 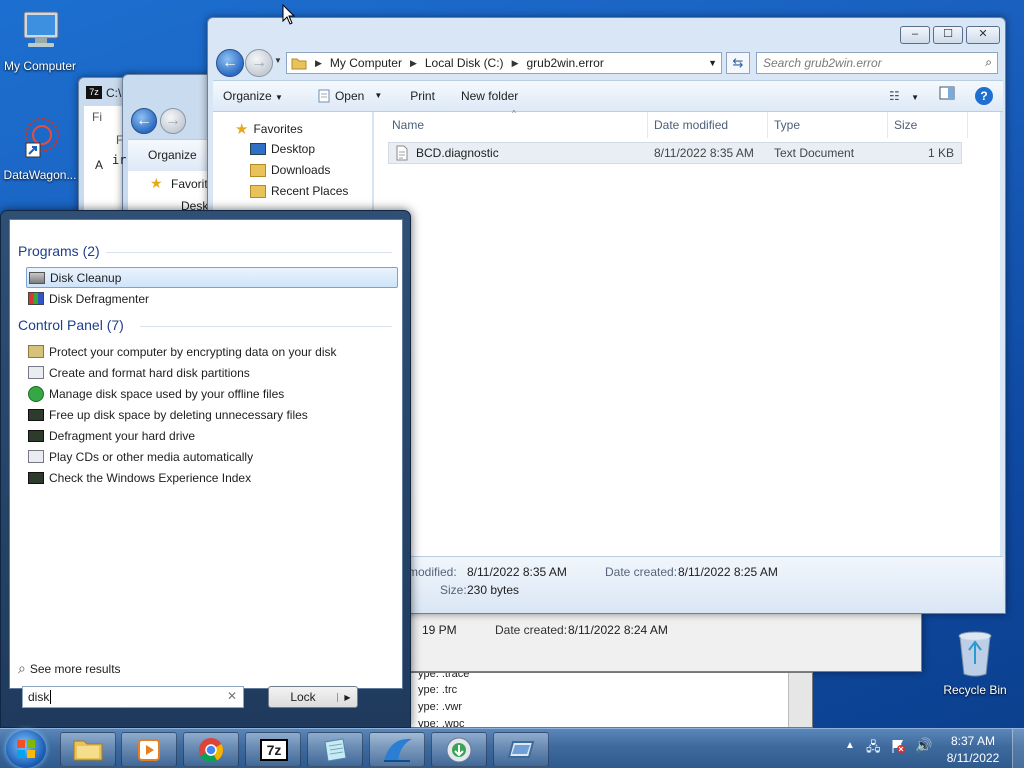 What do you see at coordinates (397, 749) in the screenshot?
I see `taskbar-app` at bounding box center [397, 749].